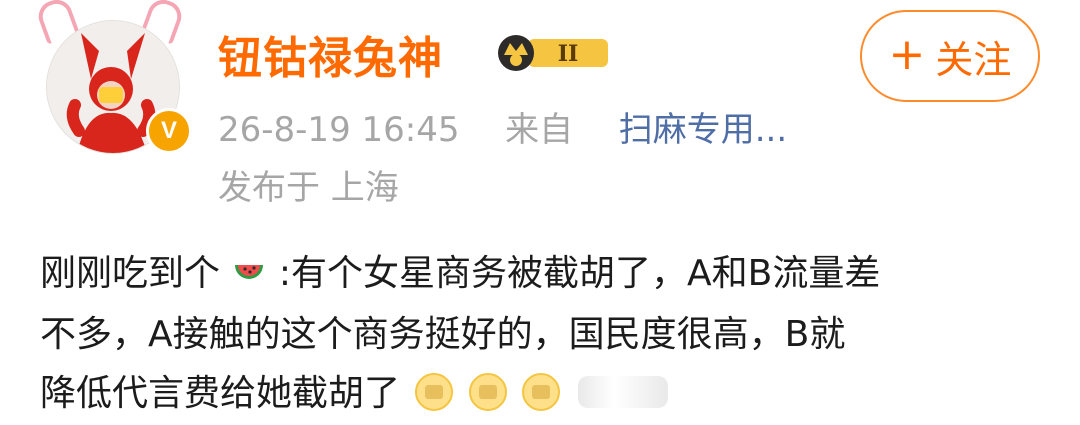 Image resolution: width=1080 pixels, height=425 pixels. I want to click on post-text-segment: :有个女星商务被截胡了，A和B流量差, so click(579, 273).